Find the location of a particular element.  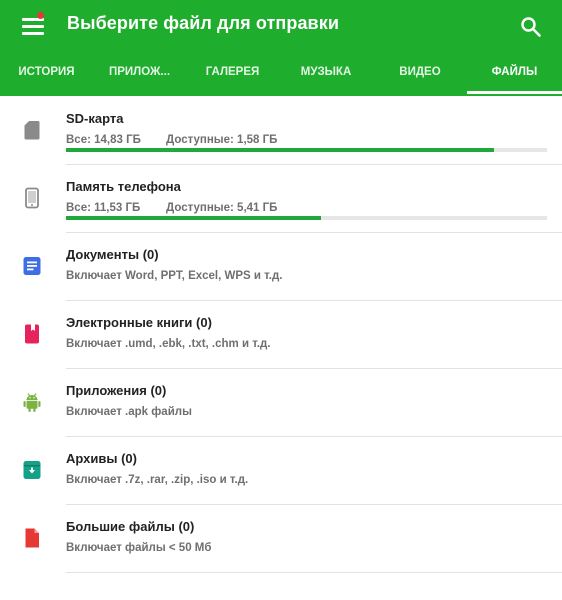

category-name: Архивы (0) is located at coordinates (101, 458).